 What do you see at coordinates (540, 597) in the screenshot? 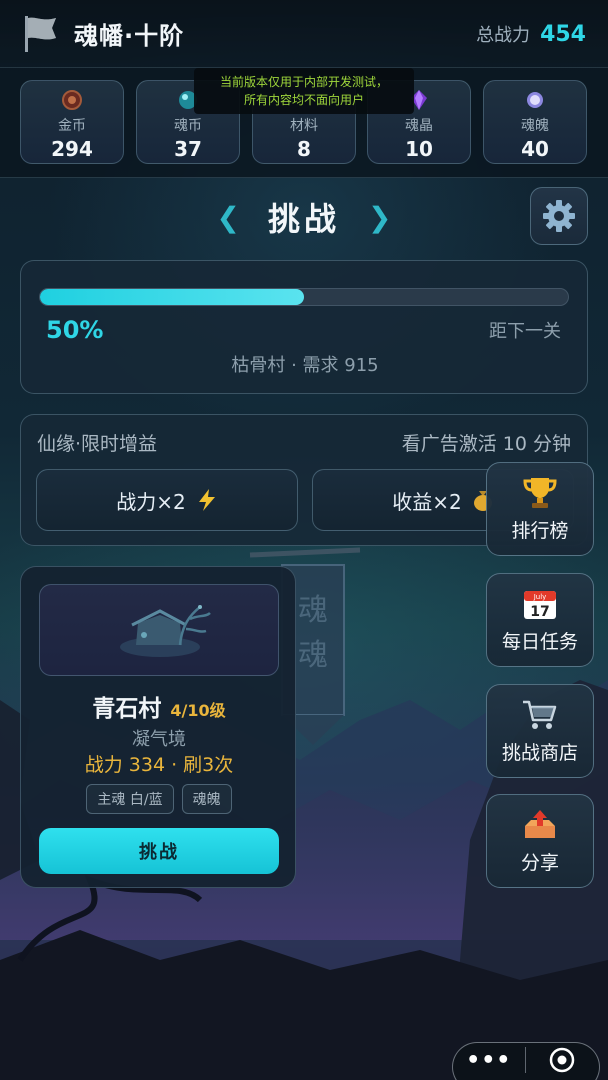
I see `calendar-month: July` at bounding box center [540, 597].